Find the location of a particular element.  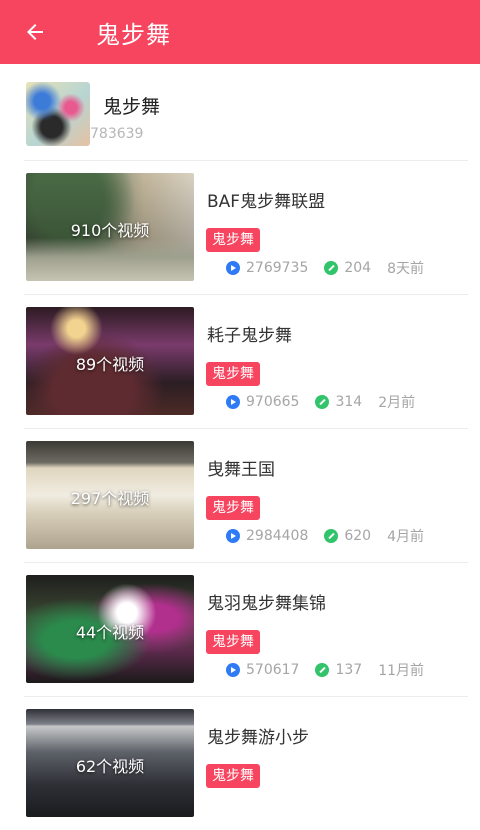

play-count: 570617 is located at coordinates (273, 670).